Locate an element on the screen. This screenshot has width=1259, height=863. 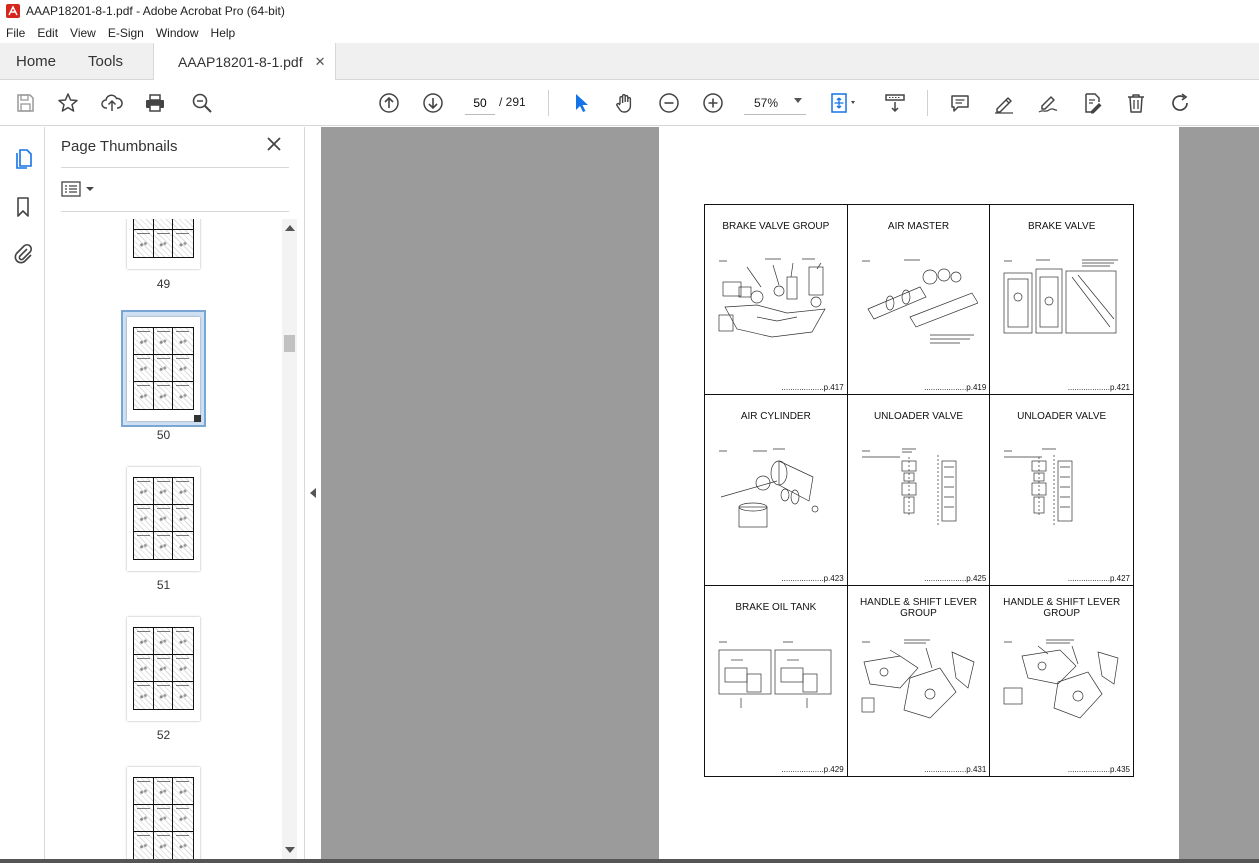
bookmark-star-icon is located at coordinates (68, 103).